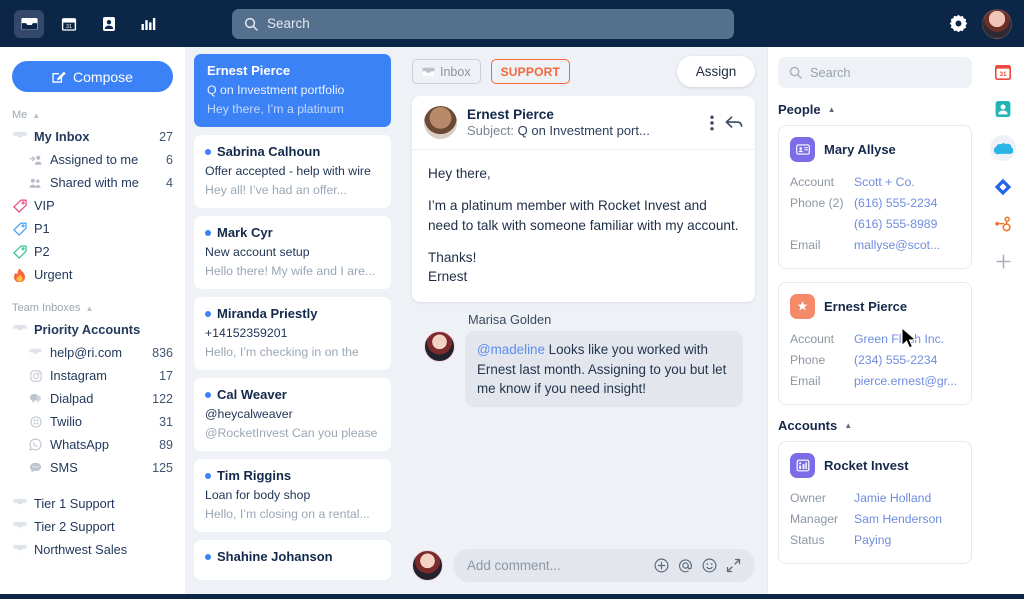 Image resolution: width=1024 pixels, height=599 pixels. I want to click on compose-icon, so click(59, 77).